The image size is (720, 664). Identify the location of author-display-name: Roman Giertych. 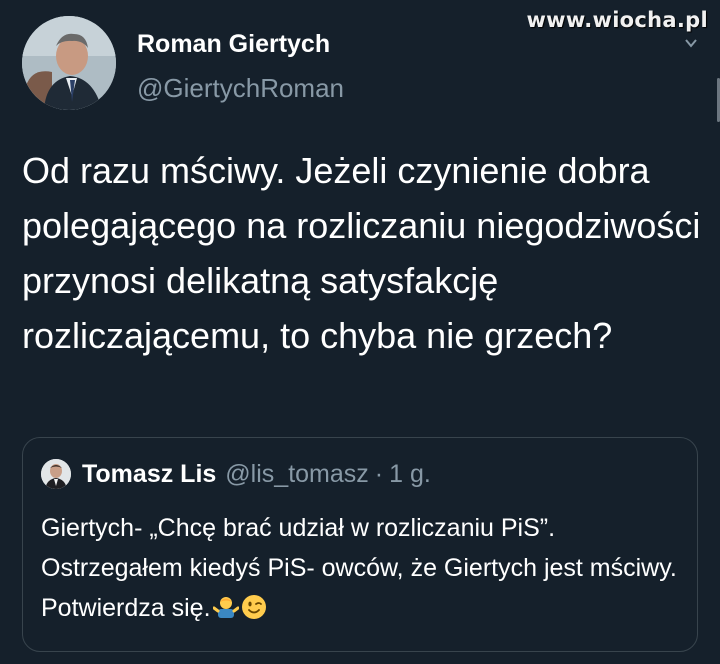
(233, 44).